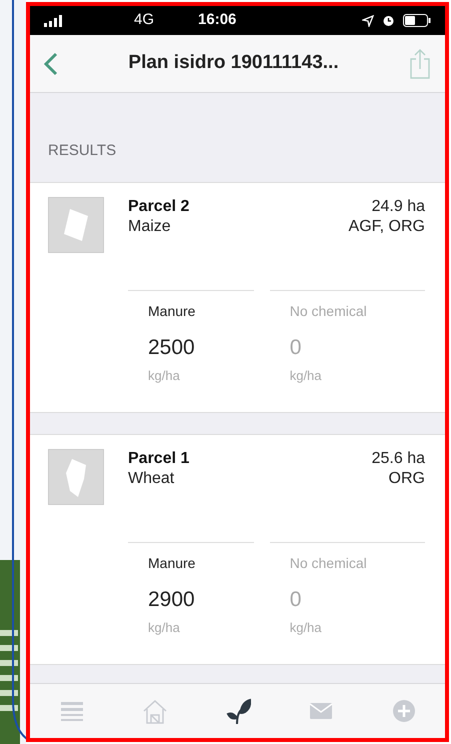  What do you see at coordinates (398, 459) in the screenshot?
I see `parcel-area: 25.6 ha` at bounding box center [398, 459].